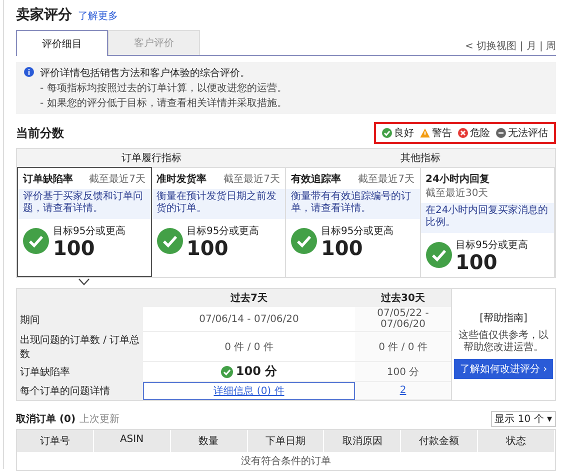  What do you see at coordinates (84, 282) in the screenshot?
I see `chevron-down-icon` at bounding box center [84, 282].